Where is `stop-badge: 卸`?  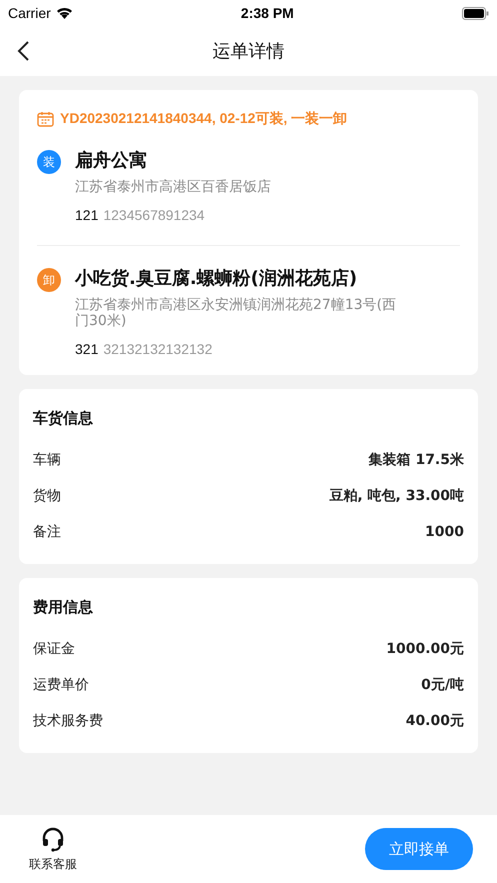
stop-badge: 卸 is located at coordinates (49, 280).